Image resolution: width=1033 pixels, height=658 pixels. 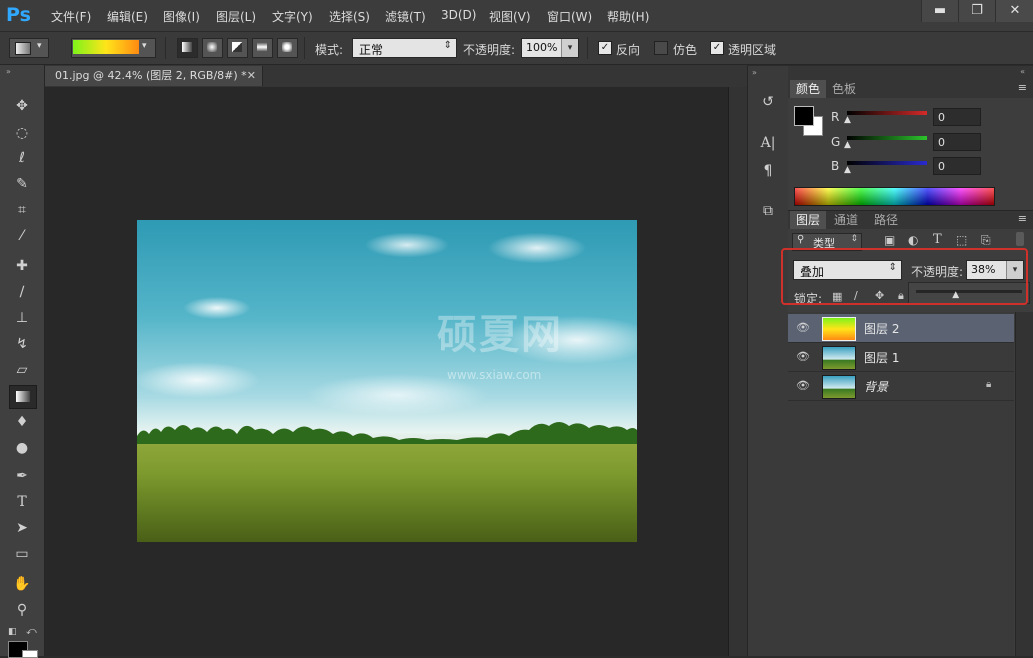 What do you see at coordinates (22, 158) in the screenshot?
I see `lasso-tool-icon: ℓ` at bounding box center [22, 158].